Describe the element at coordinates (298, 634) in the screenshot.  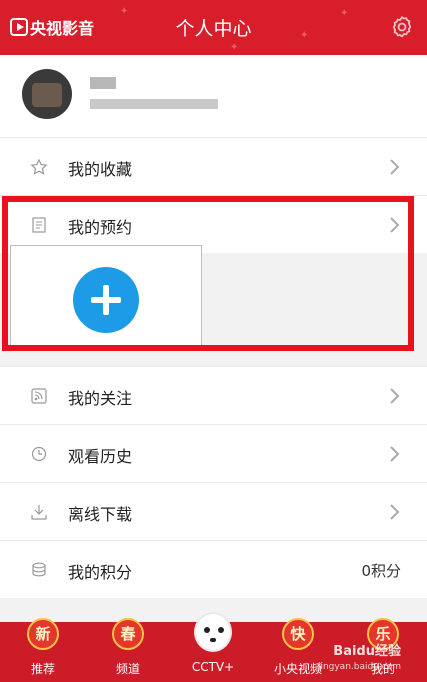
I see `fast-badge-icon: 快` at that location.